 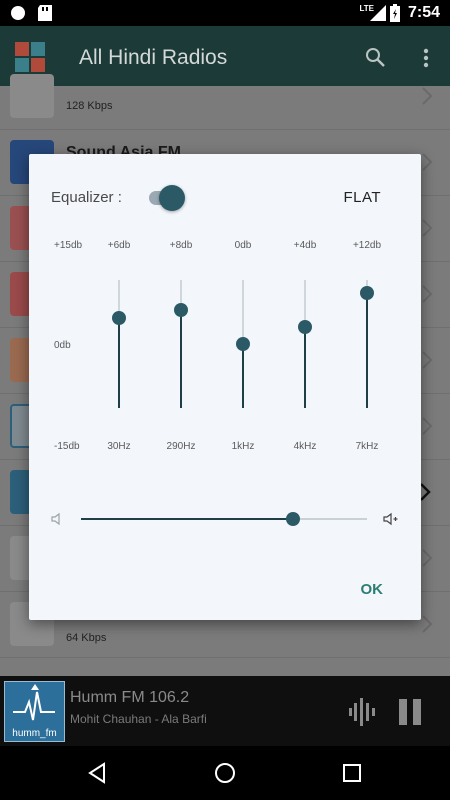 What do you see at coordinates (378, 13) in the screenshot?
I see `signal-icon` at bounding box center [378, 13].